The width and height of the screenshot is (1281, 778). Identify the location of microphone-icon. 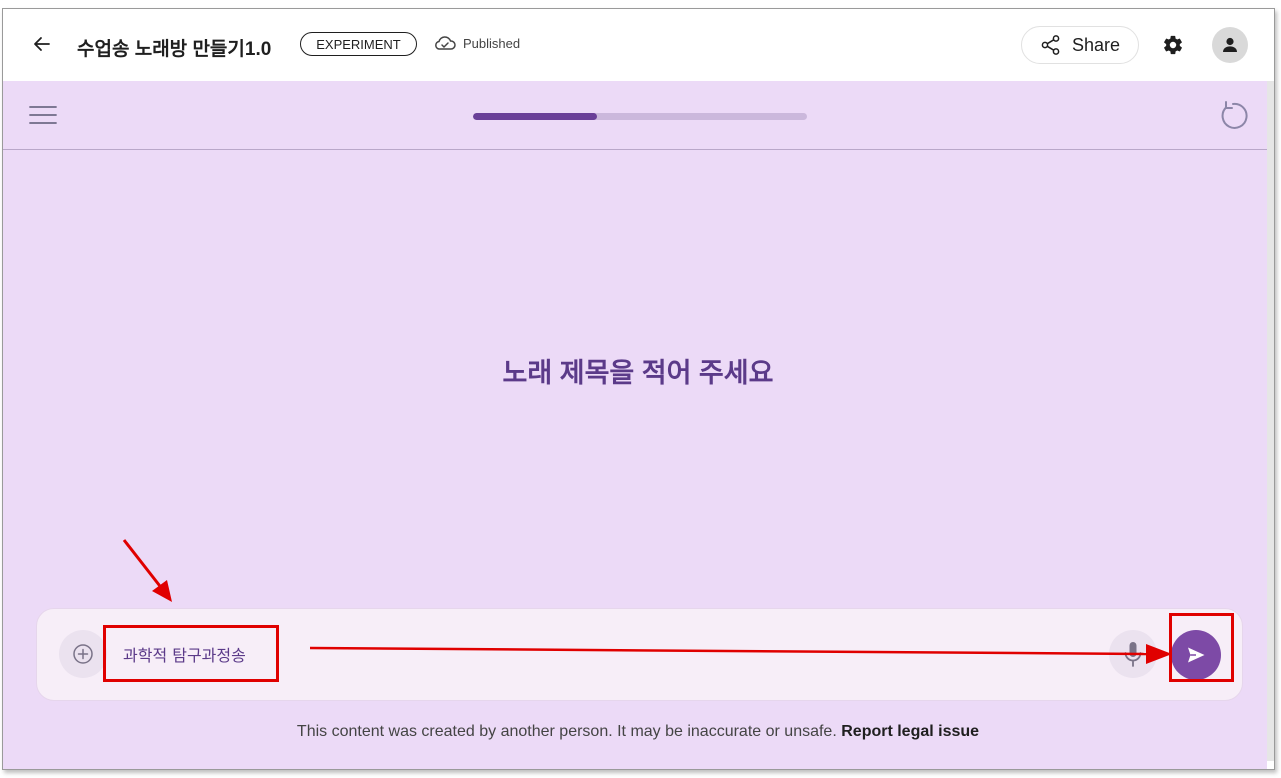
(1133, 654).